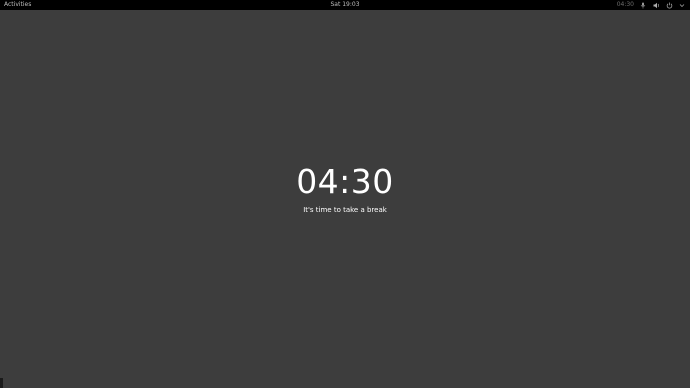 The image size is (690, 388). I want to click on break-message: It's time to take a break, so click(345, 210).